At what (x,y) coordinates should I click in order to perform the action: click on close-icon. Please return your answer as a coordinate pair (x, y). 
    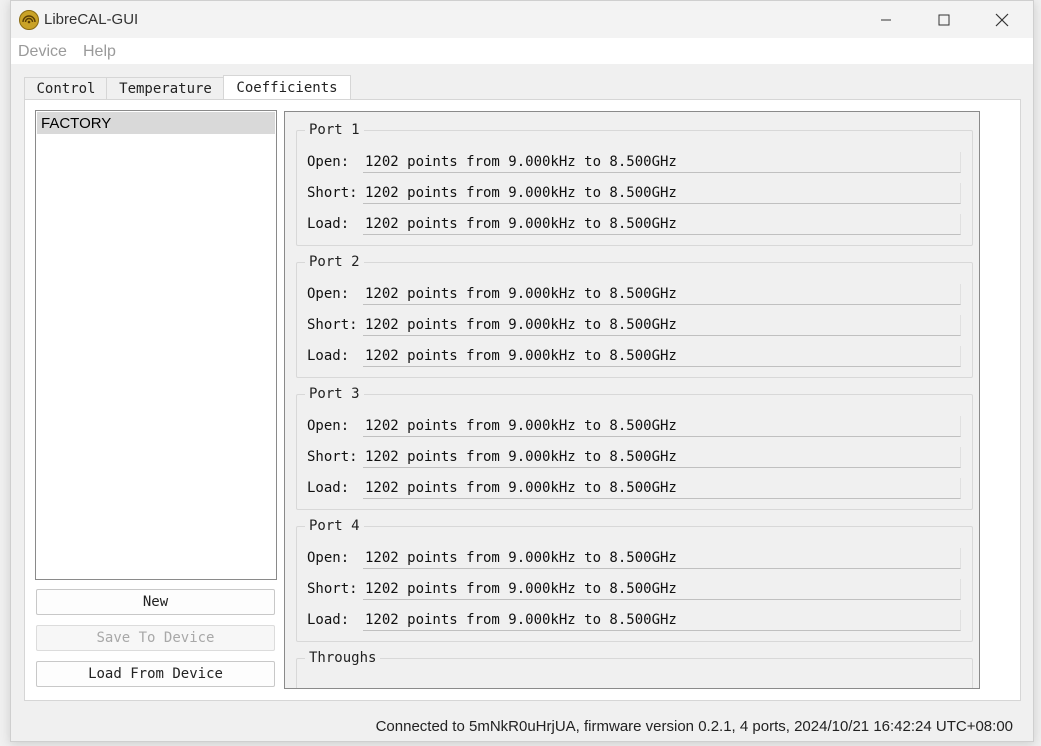
    Looking at the image, I should click on (1002, 19).